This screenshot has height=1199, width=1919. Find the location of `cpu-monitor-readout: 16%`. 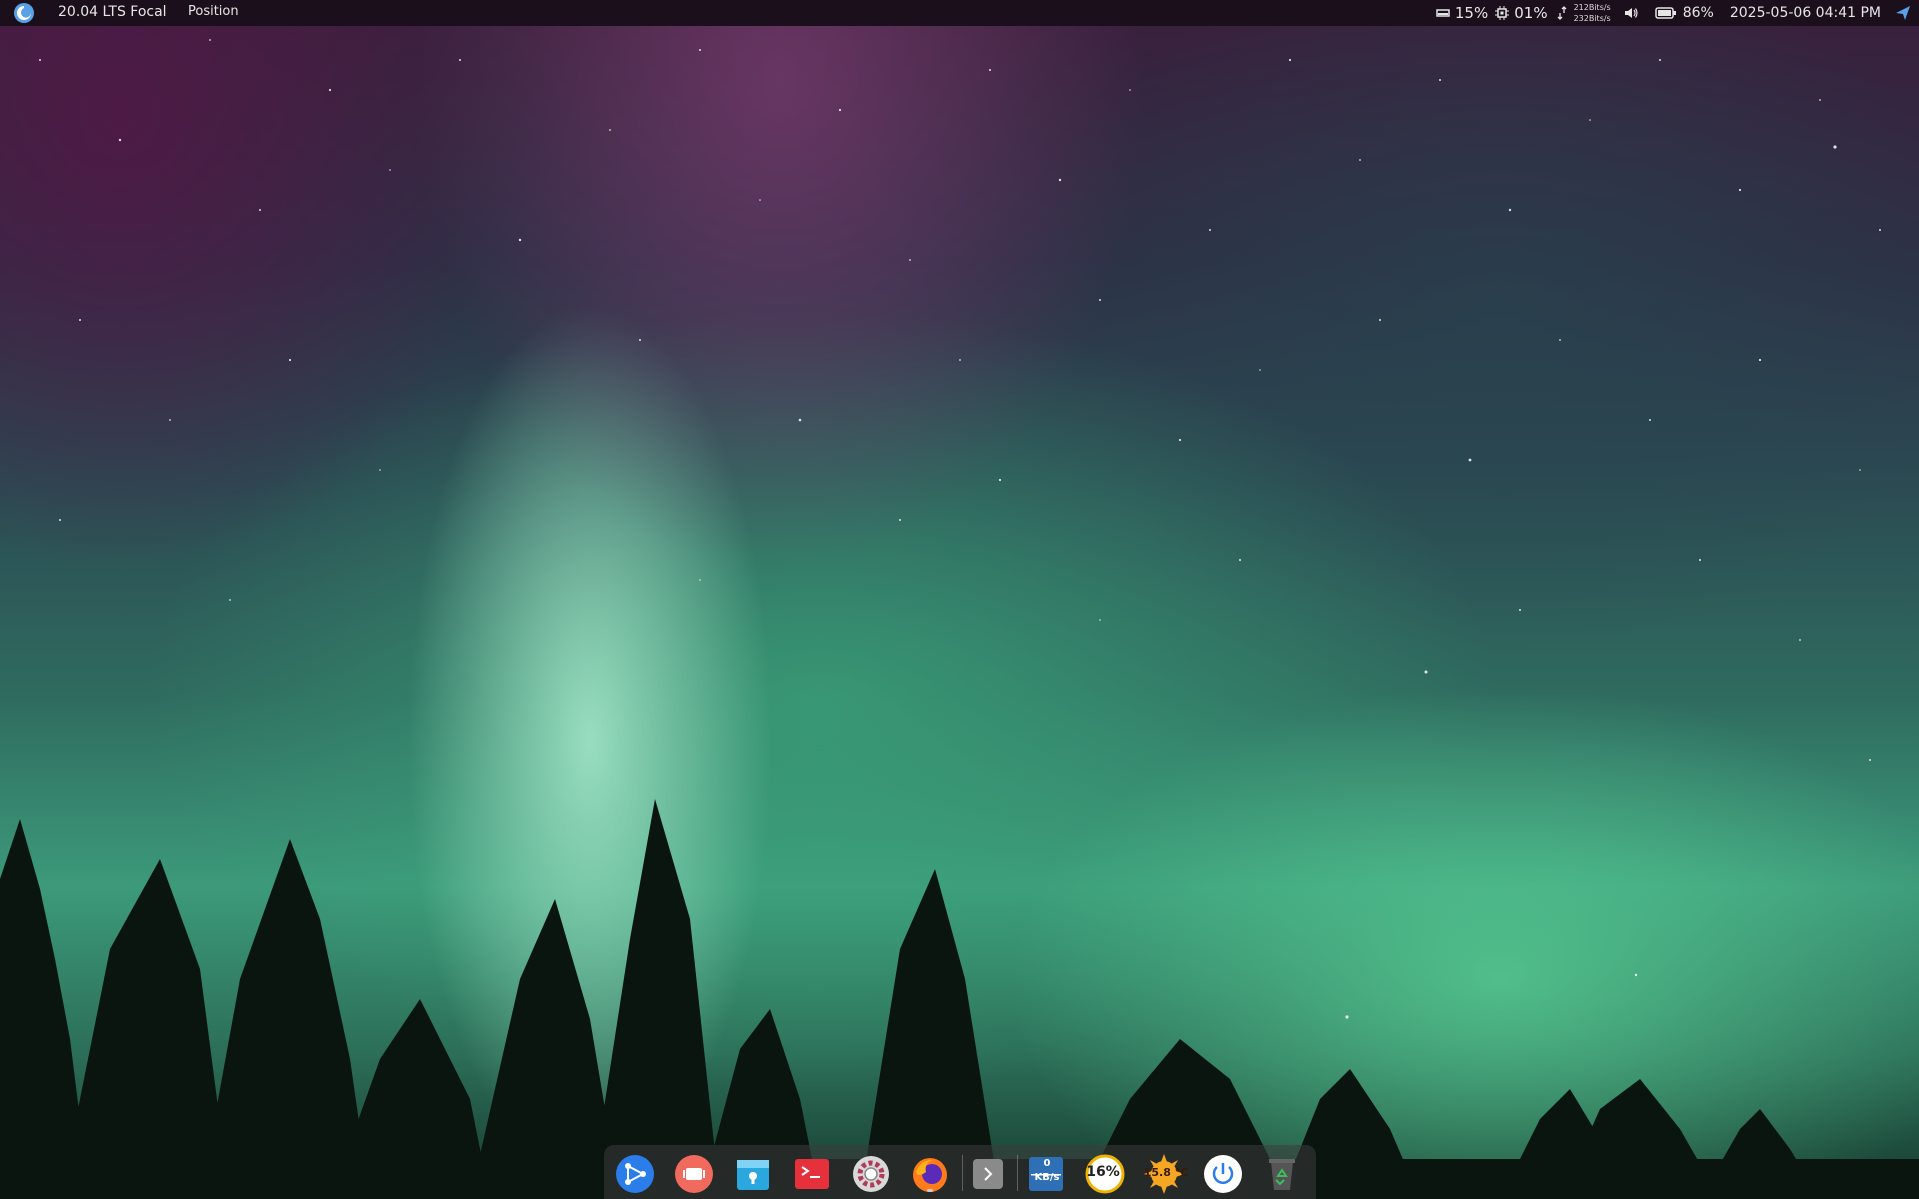

cpu-monitor-readout: 16% is located at coordinates (1103, 1172).